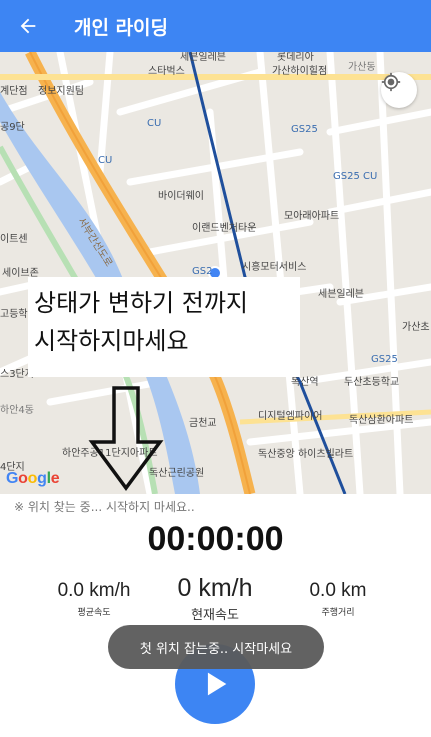  I want to click on current-speed-label: 현재속도, so click(215, 615).